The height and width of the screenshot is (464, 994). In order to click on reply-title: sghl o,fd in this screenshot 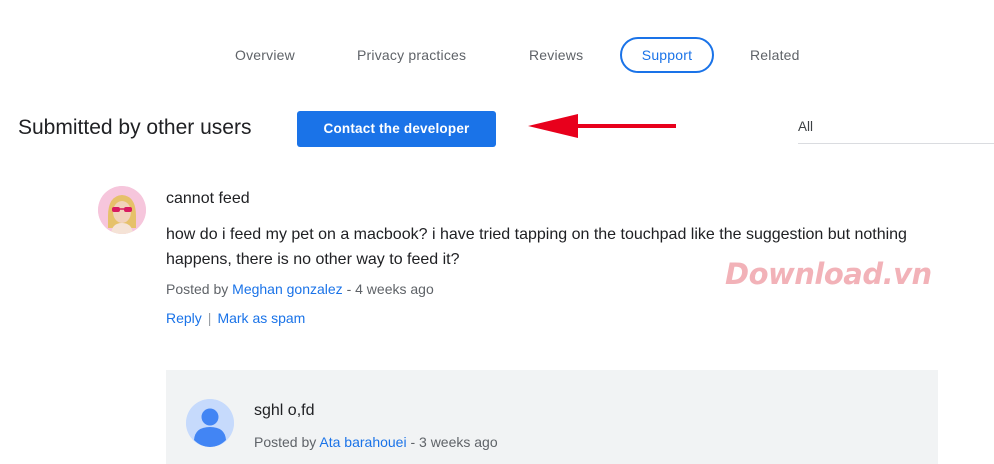, I will do `click(284, 410)`.